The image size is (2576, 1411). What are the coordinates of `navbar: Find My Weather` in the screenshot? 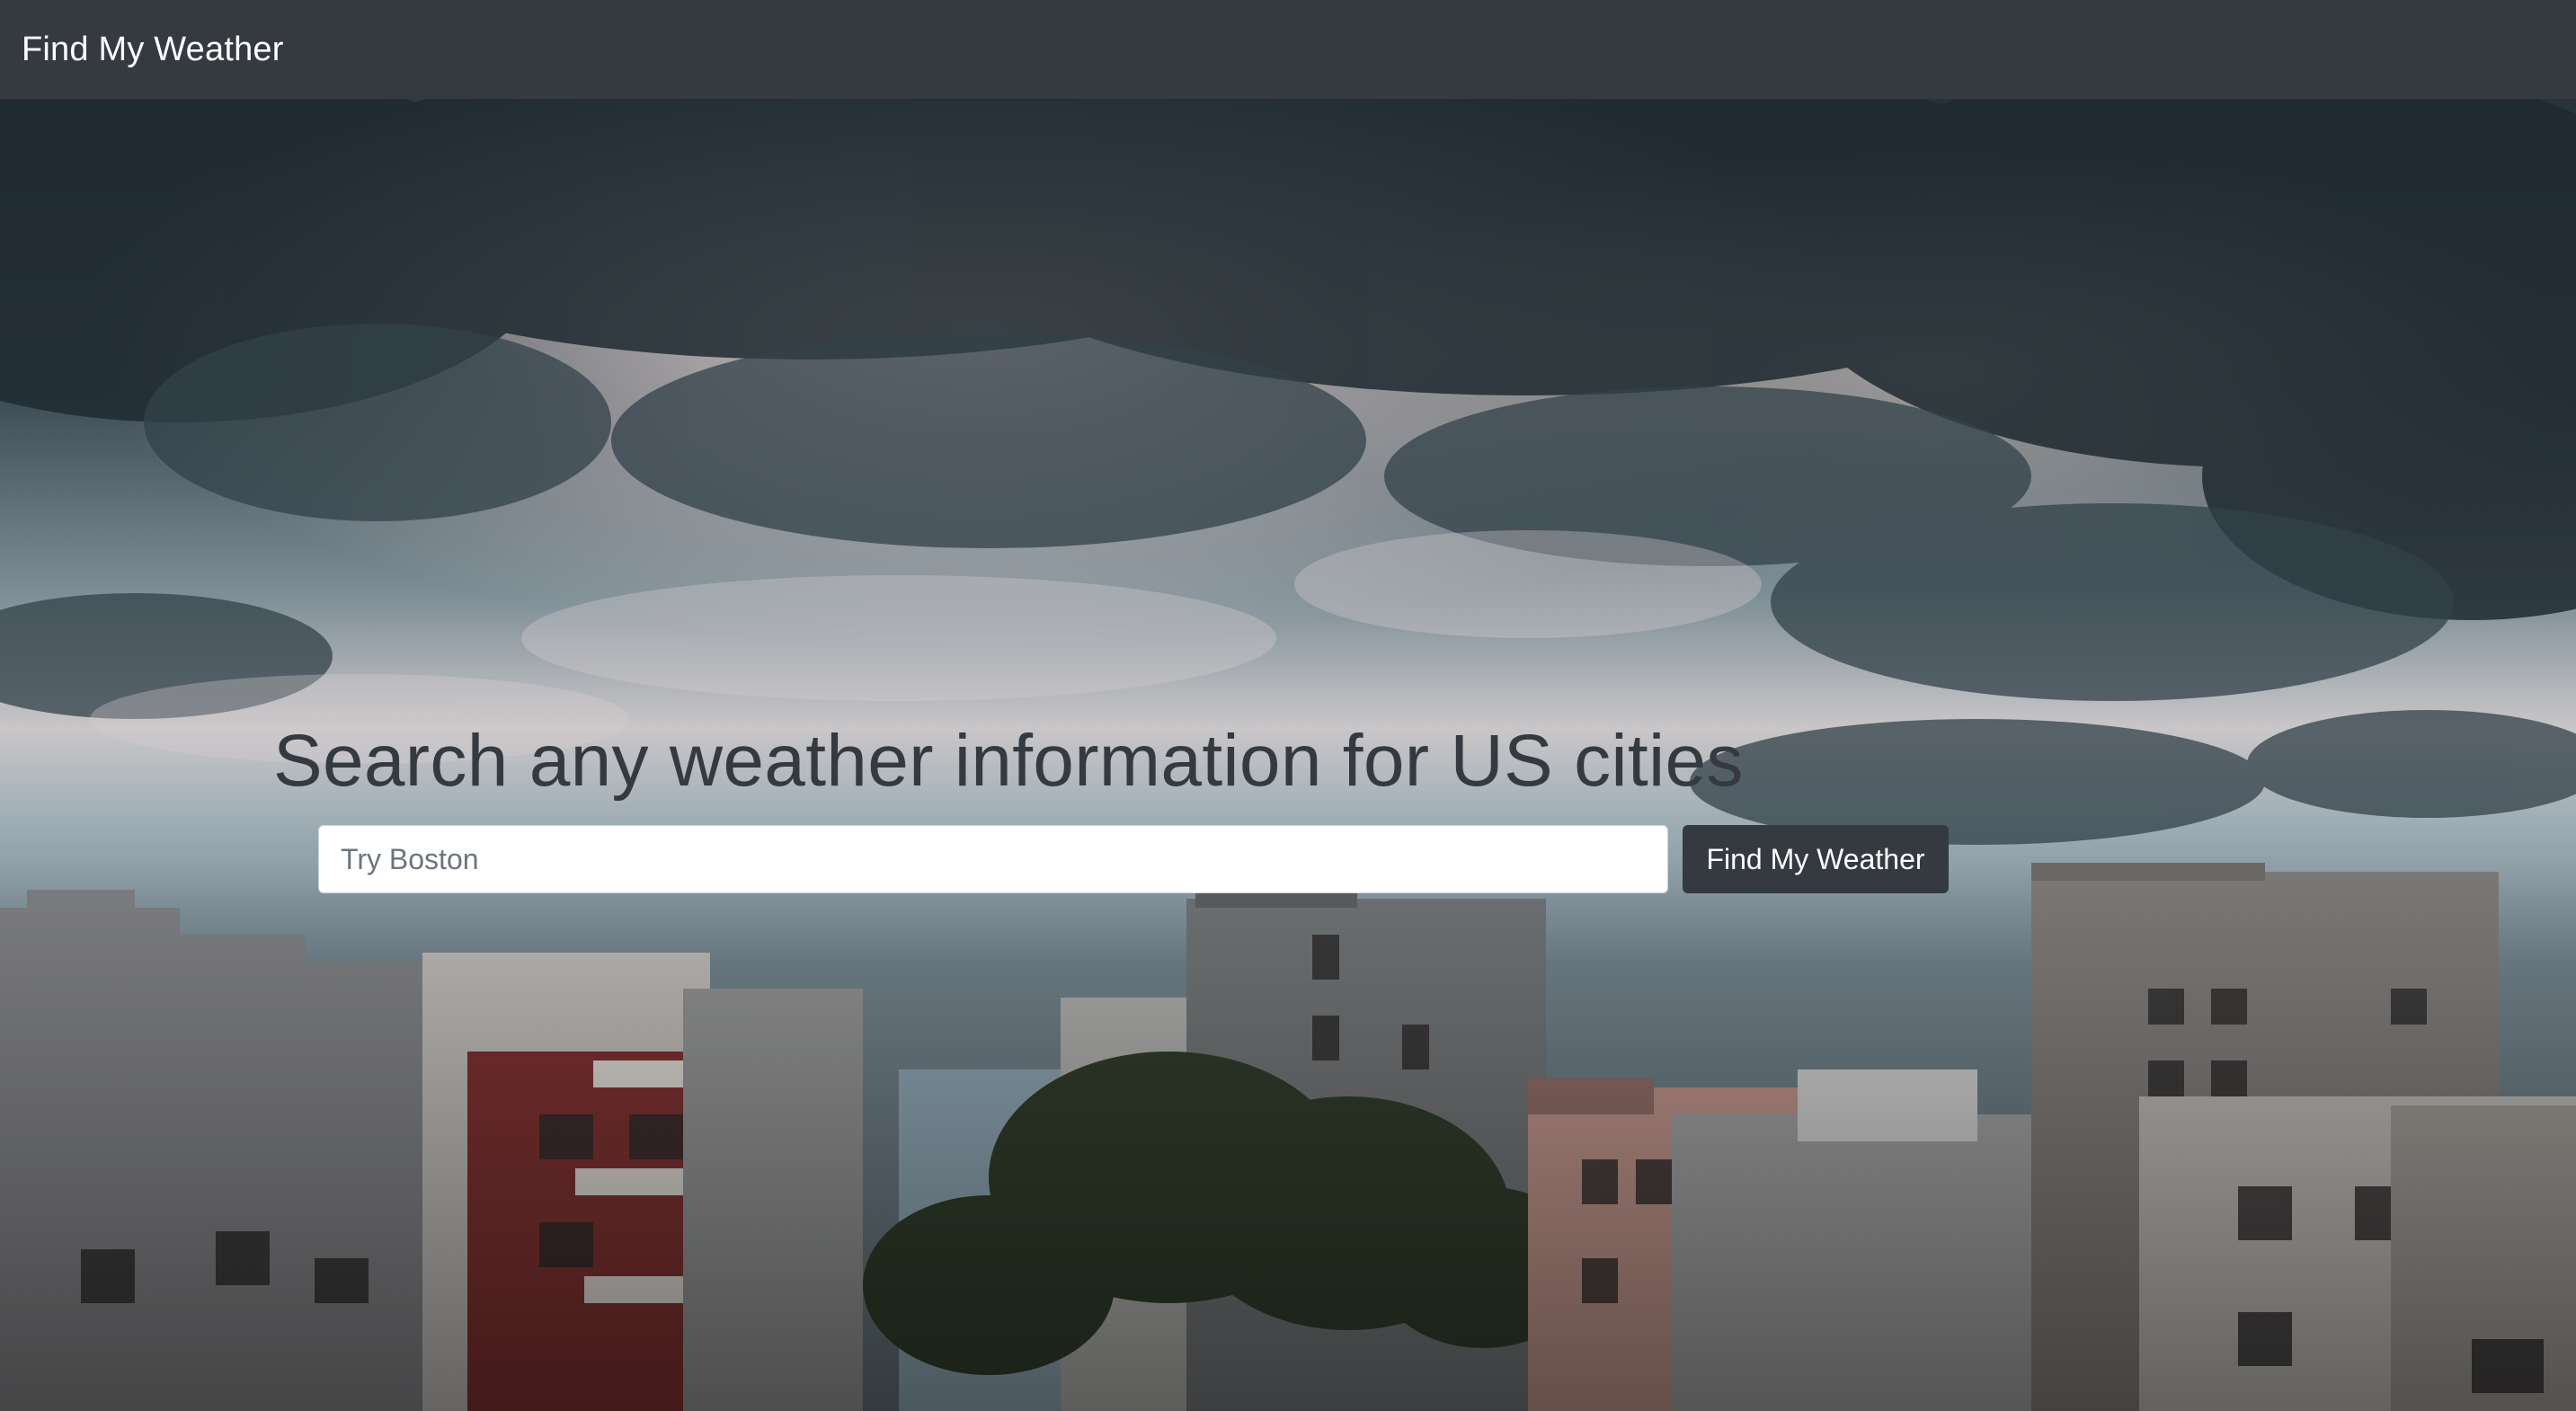 It's located at (1288, 49).